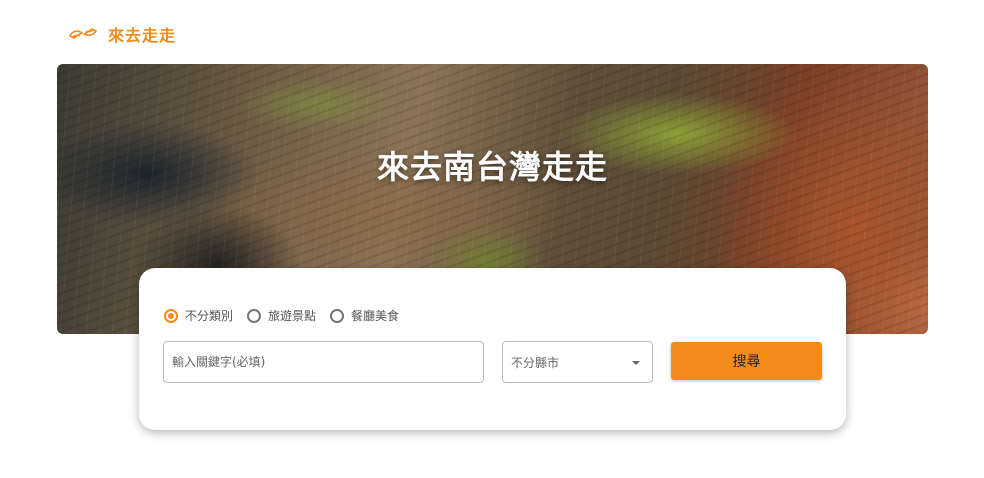 The height and width of the screenshot is (478, 984). I want to click on keyword-input, so click(323, 362).